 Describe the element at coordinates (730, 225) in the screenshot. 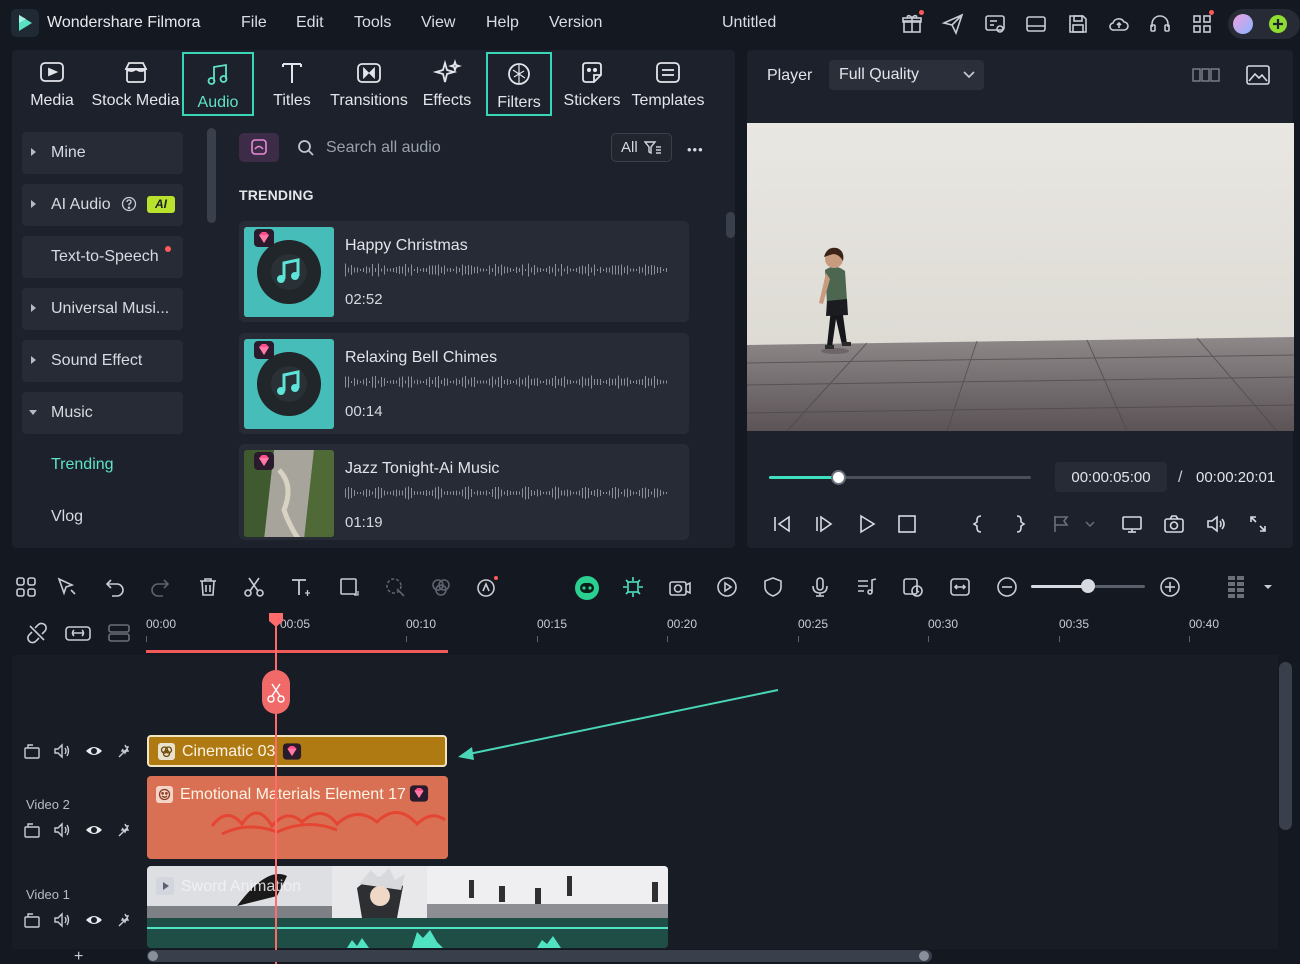

I see `audio-list-scrollbar` at that location.